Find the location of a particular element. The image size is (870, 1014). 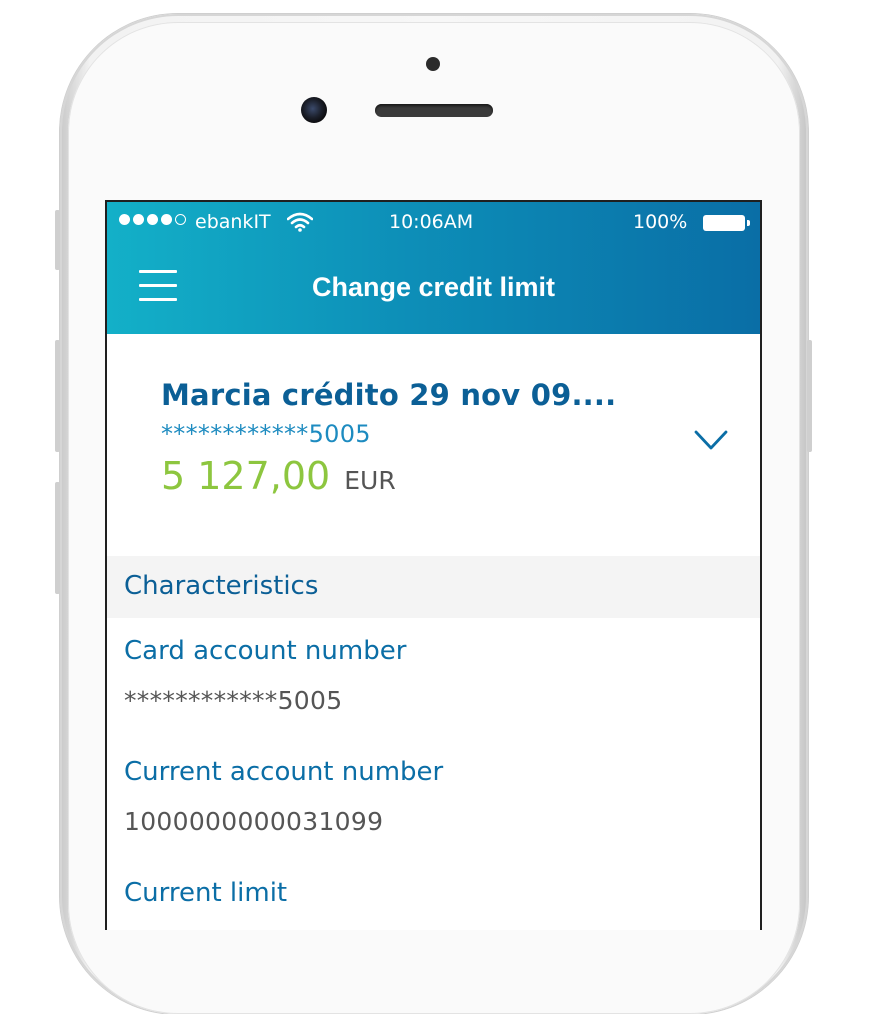

card-account-number-field: Card account number ************5005 is located at coordinates (265, 675).